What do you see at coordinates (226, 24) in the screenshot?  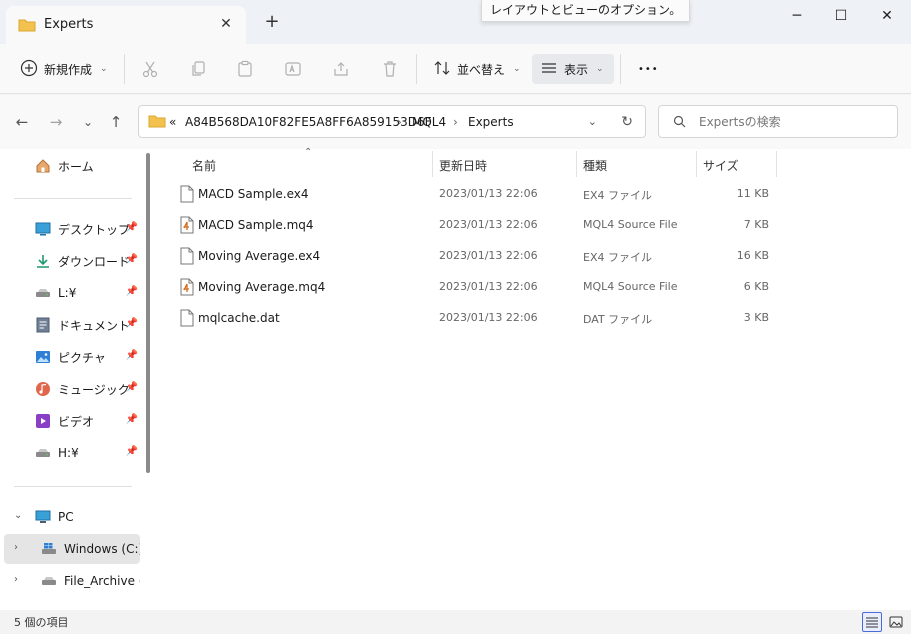 I see `close-tab-icon: ✕` at bounding box center [226, 24].